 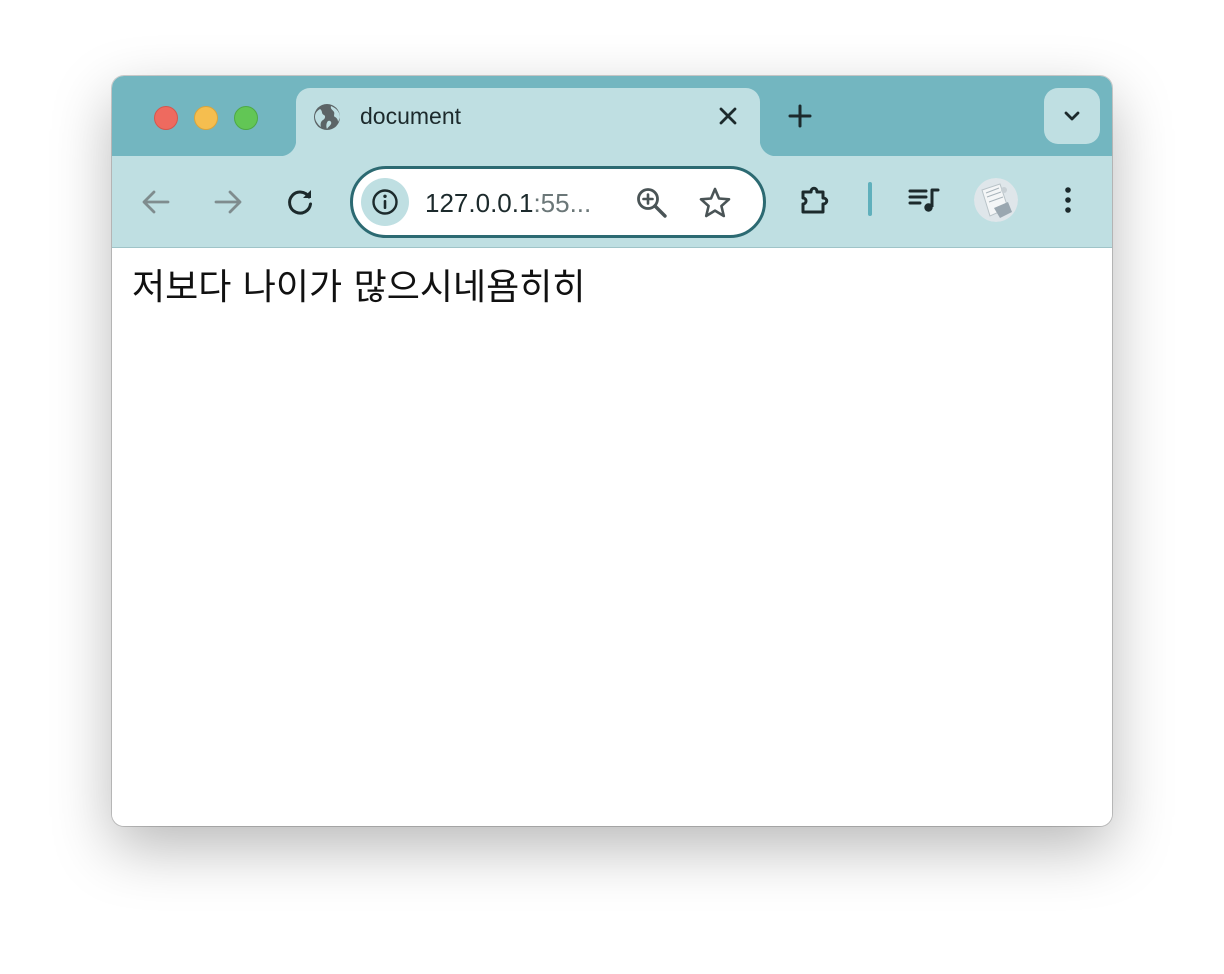 I want to click on window-minimize-button, so click(x=206, y=118).